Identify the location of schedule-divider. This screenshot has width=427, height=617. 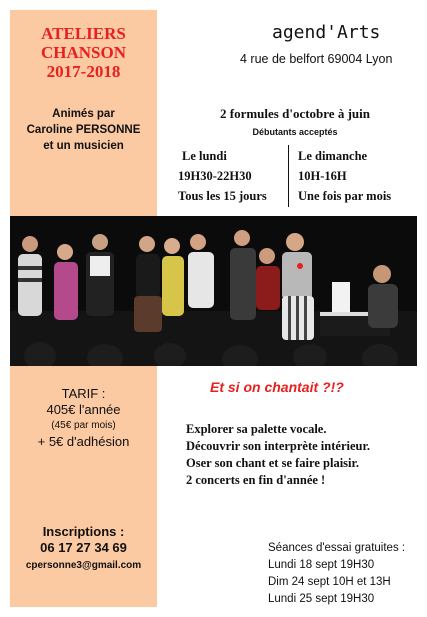
(288, 176).